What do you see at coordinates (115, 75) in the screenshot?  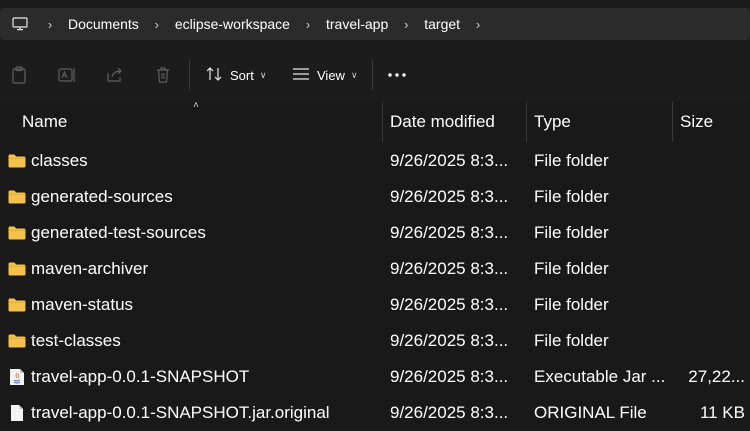 I see `share-icon` at bounding box center [115, 75].